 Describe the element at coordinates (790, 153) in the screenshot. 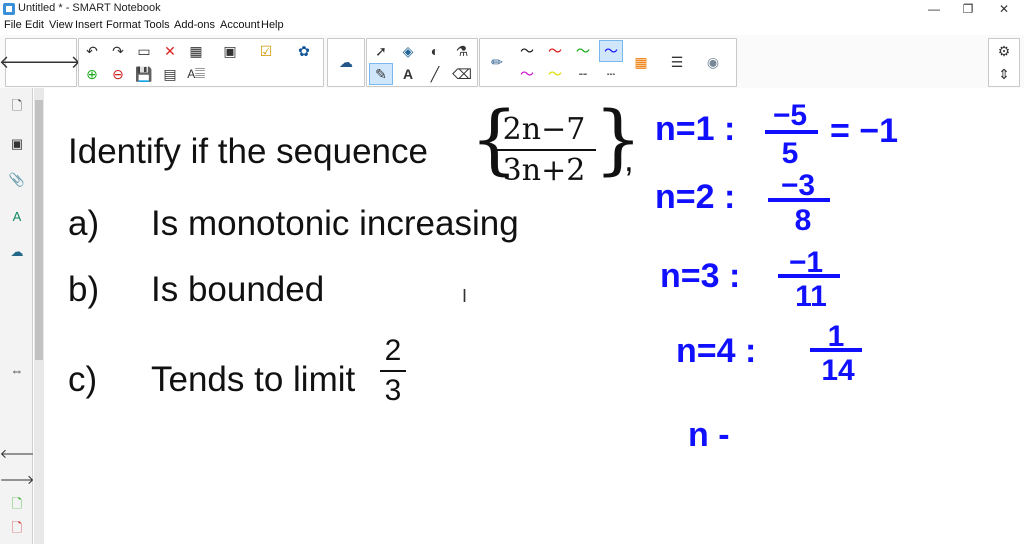

I see `ink-line-1-den: 5` at that location.